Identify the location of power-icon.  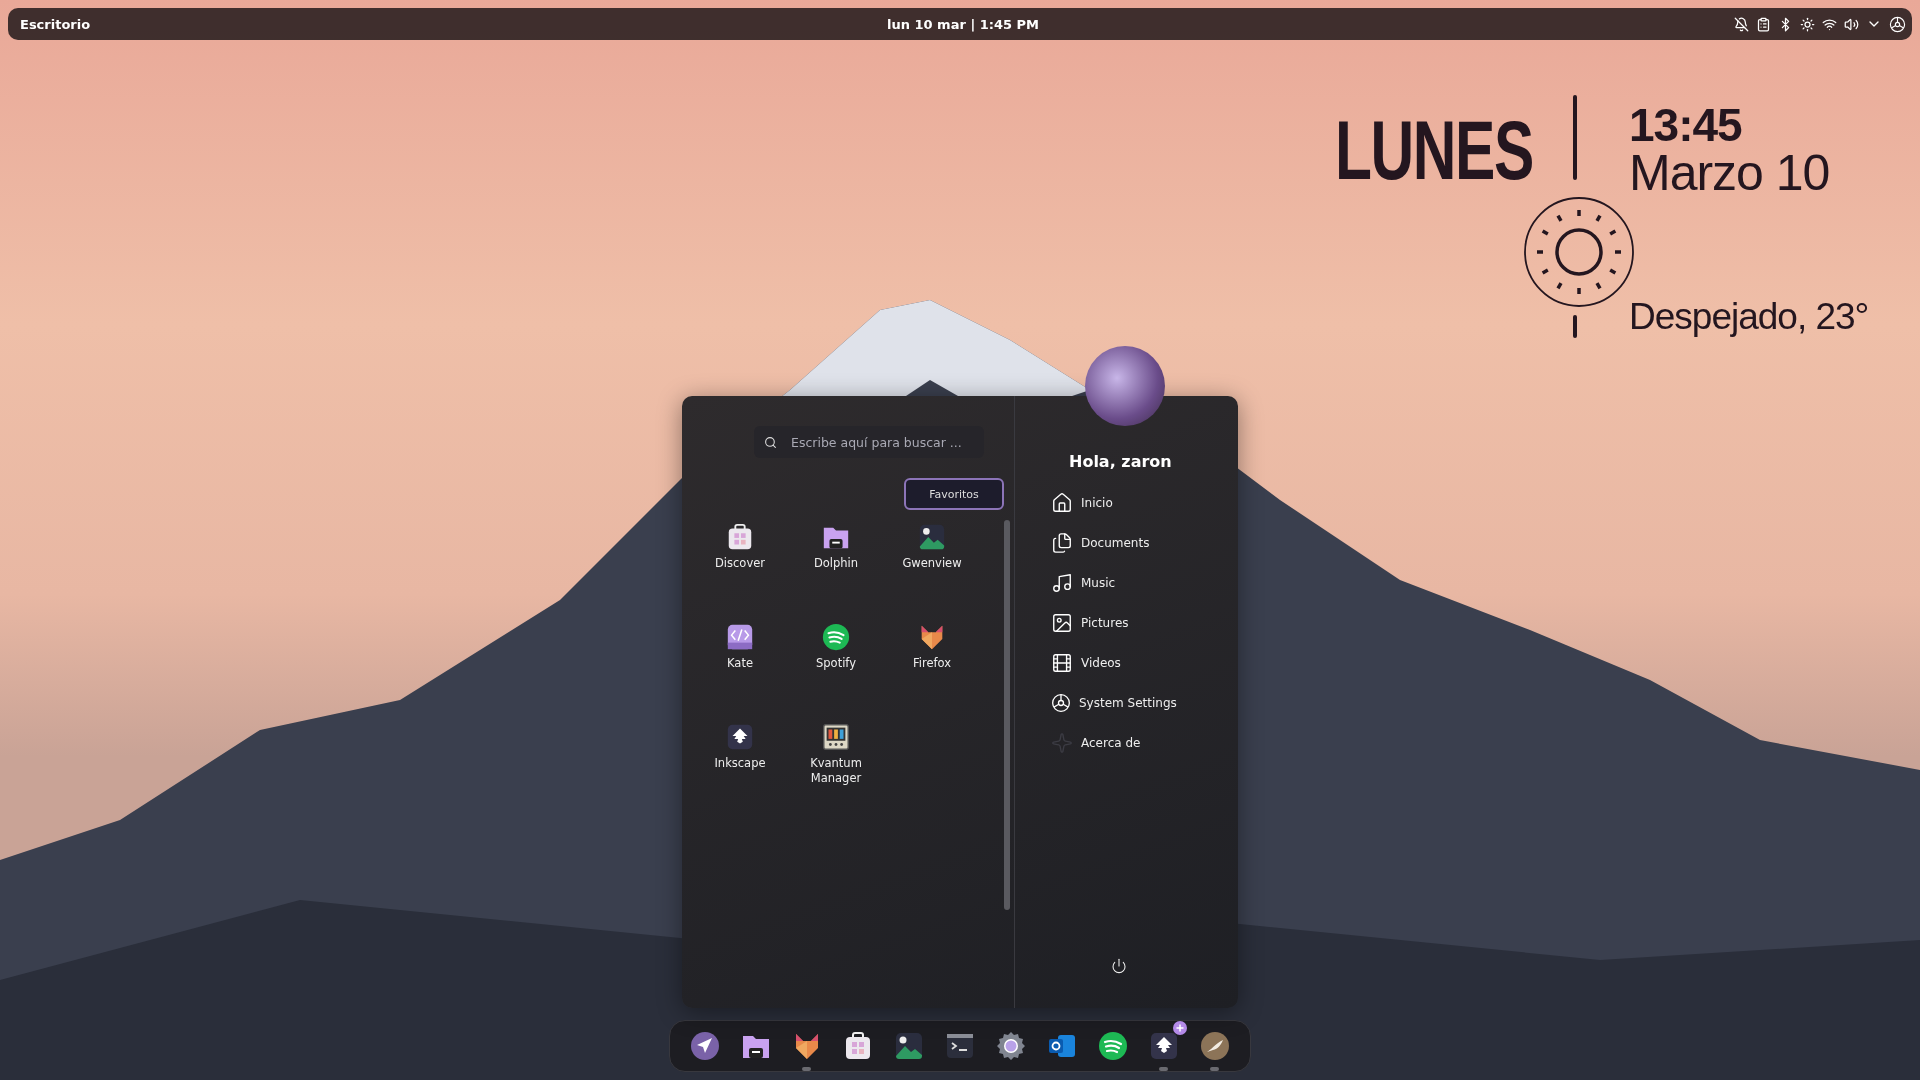
(1119, 966).